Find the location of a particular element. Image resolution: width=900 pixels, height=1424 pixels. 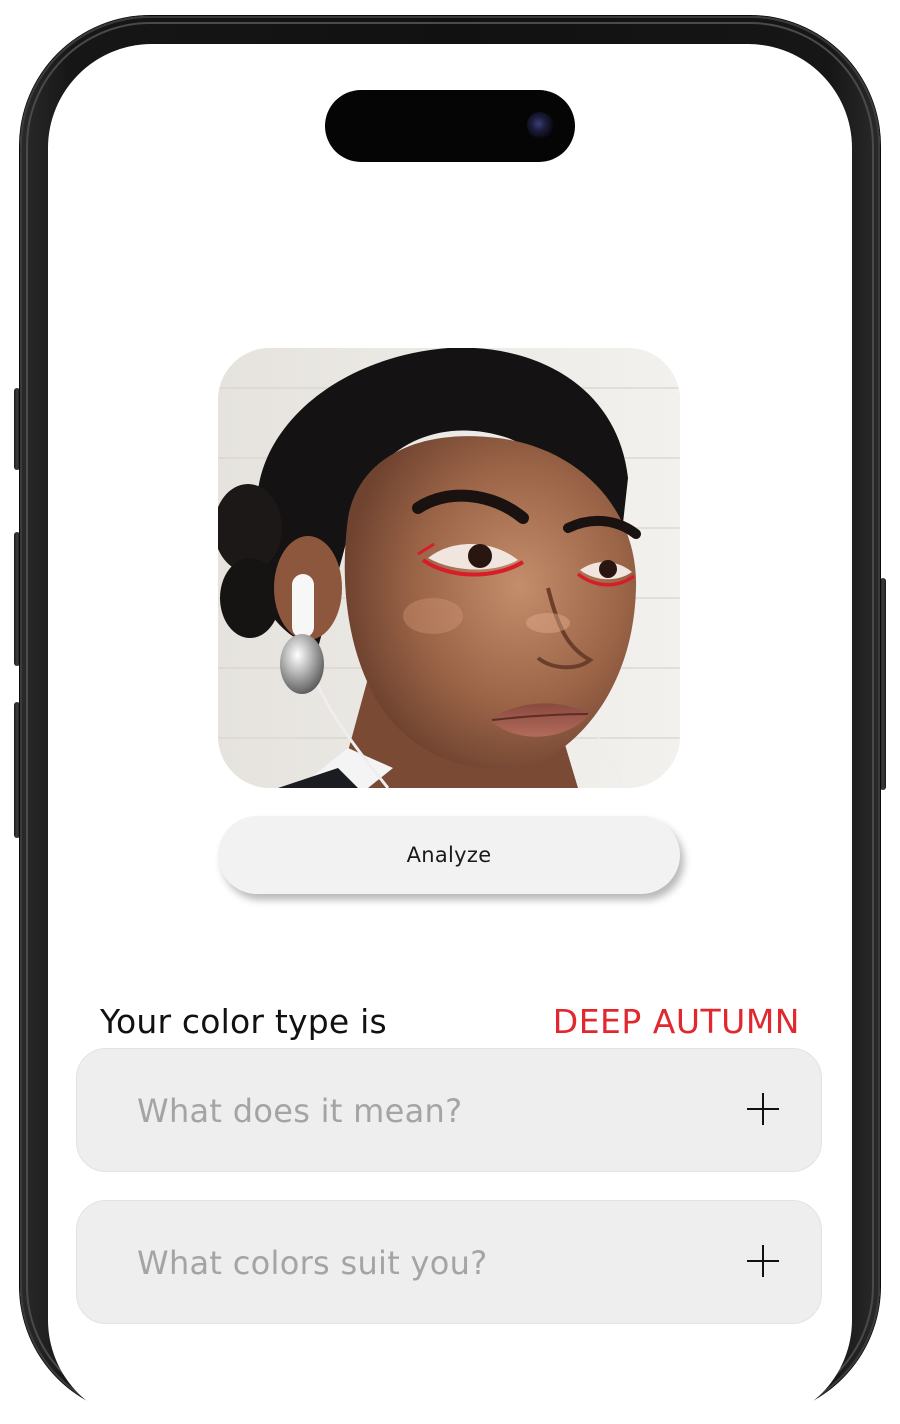

analyze-button: Analyze is located at coordinates (449, 855).